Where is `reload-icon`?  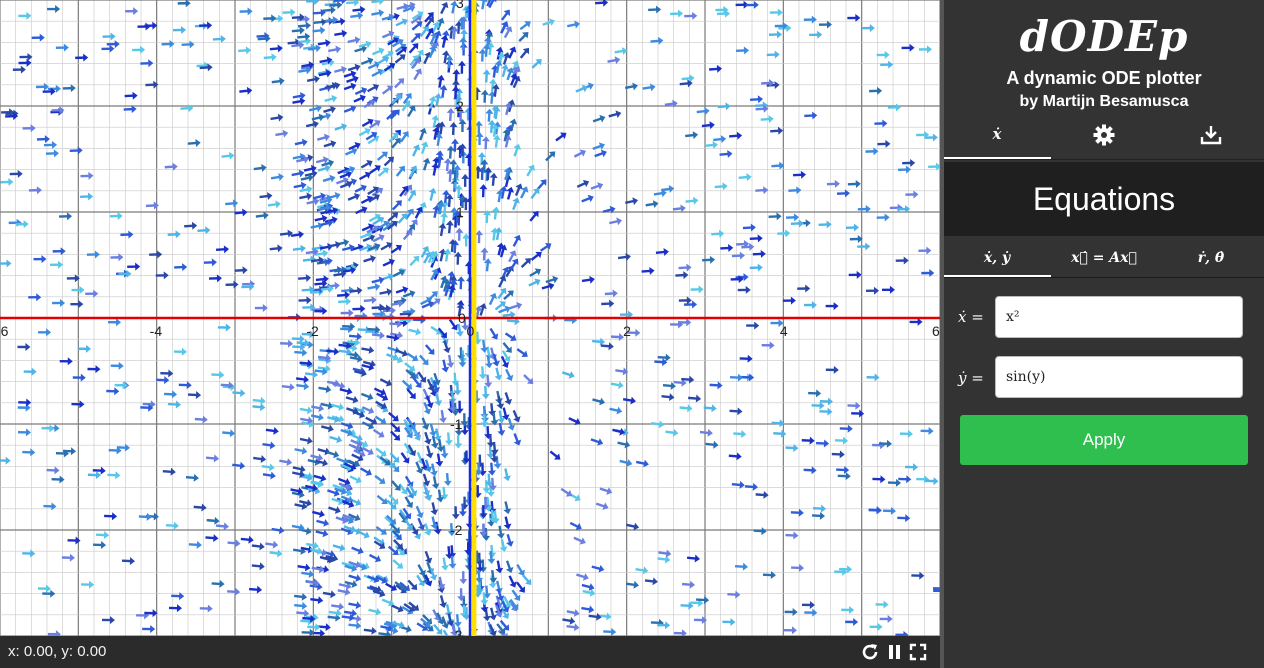
reload-icon is located at coordinates (870, 652).